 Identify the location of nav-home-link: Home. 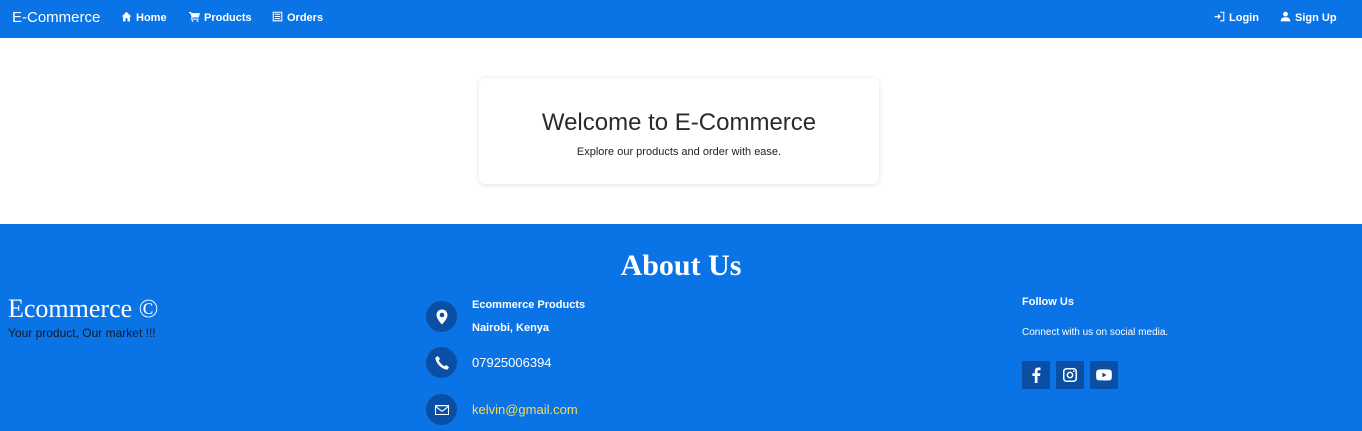
(144, 18).